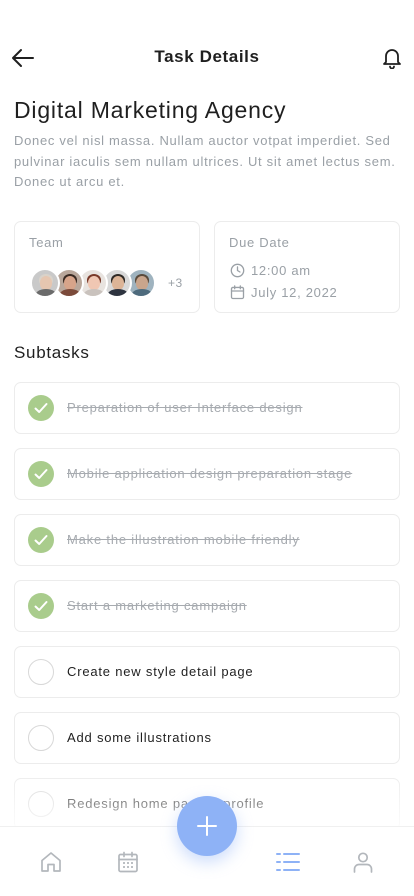 The image size is (414, 896). What do you see at coordinates (281, 270) in the screenshot?
I see `due-time: 12:00 am` at bounding box center [281, 270].